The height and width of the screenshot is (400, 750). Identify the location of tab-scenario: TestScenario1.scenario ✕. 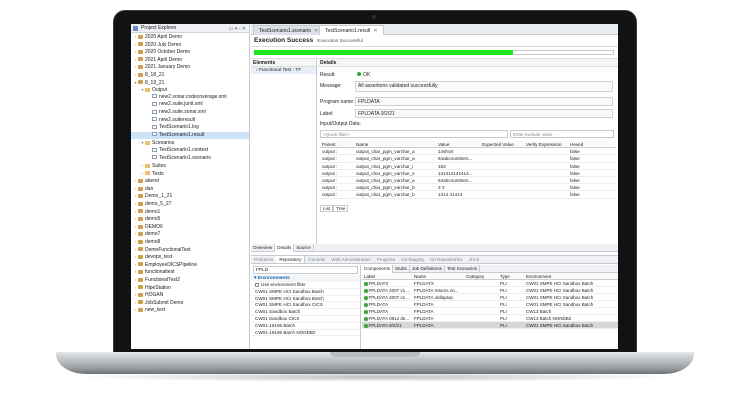
(289, 30).